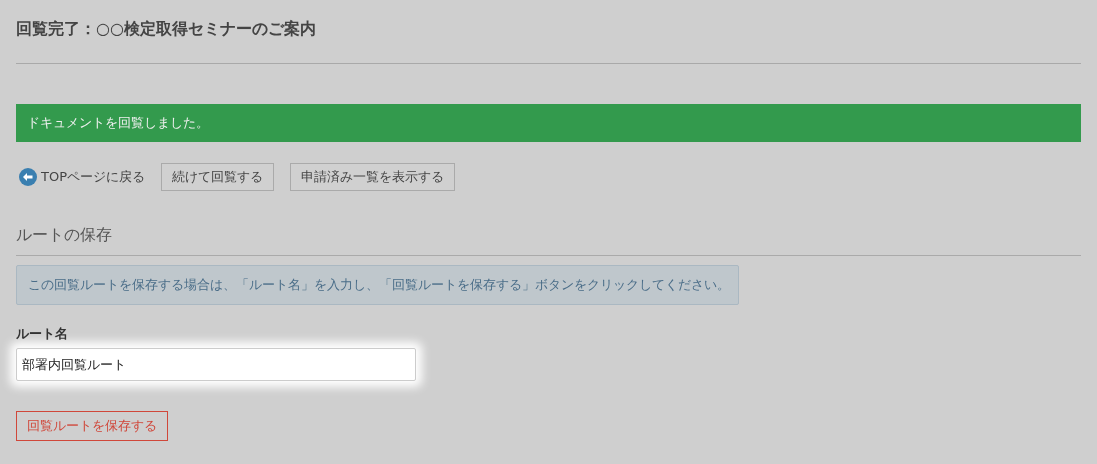 The image size is (1097, 464). What do you see at coordinates (216, 364) in the screenshot?
I see `route-name-field: 部署内回覧ルート` at bounding box center [216, 364].